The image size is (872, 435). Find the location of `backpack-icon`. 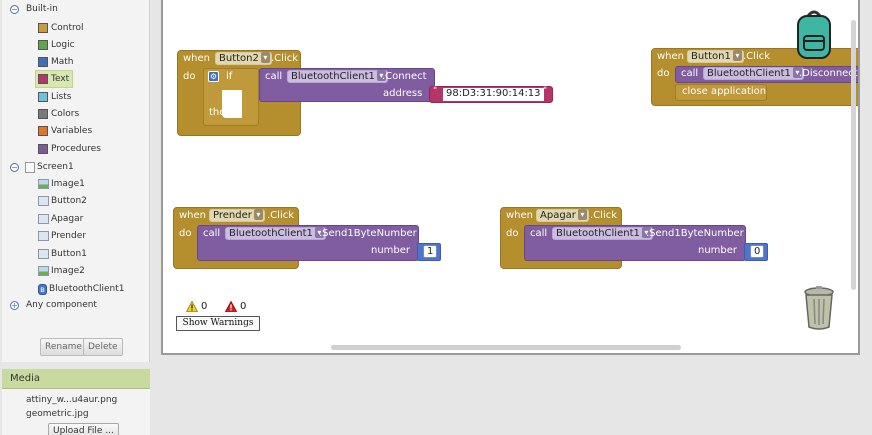

backpack-icon is located at coordinates (814, 35).